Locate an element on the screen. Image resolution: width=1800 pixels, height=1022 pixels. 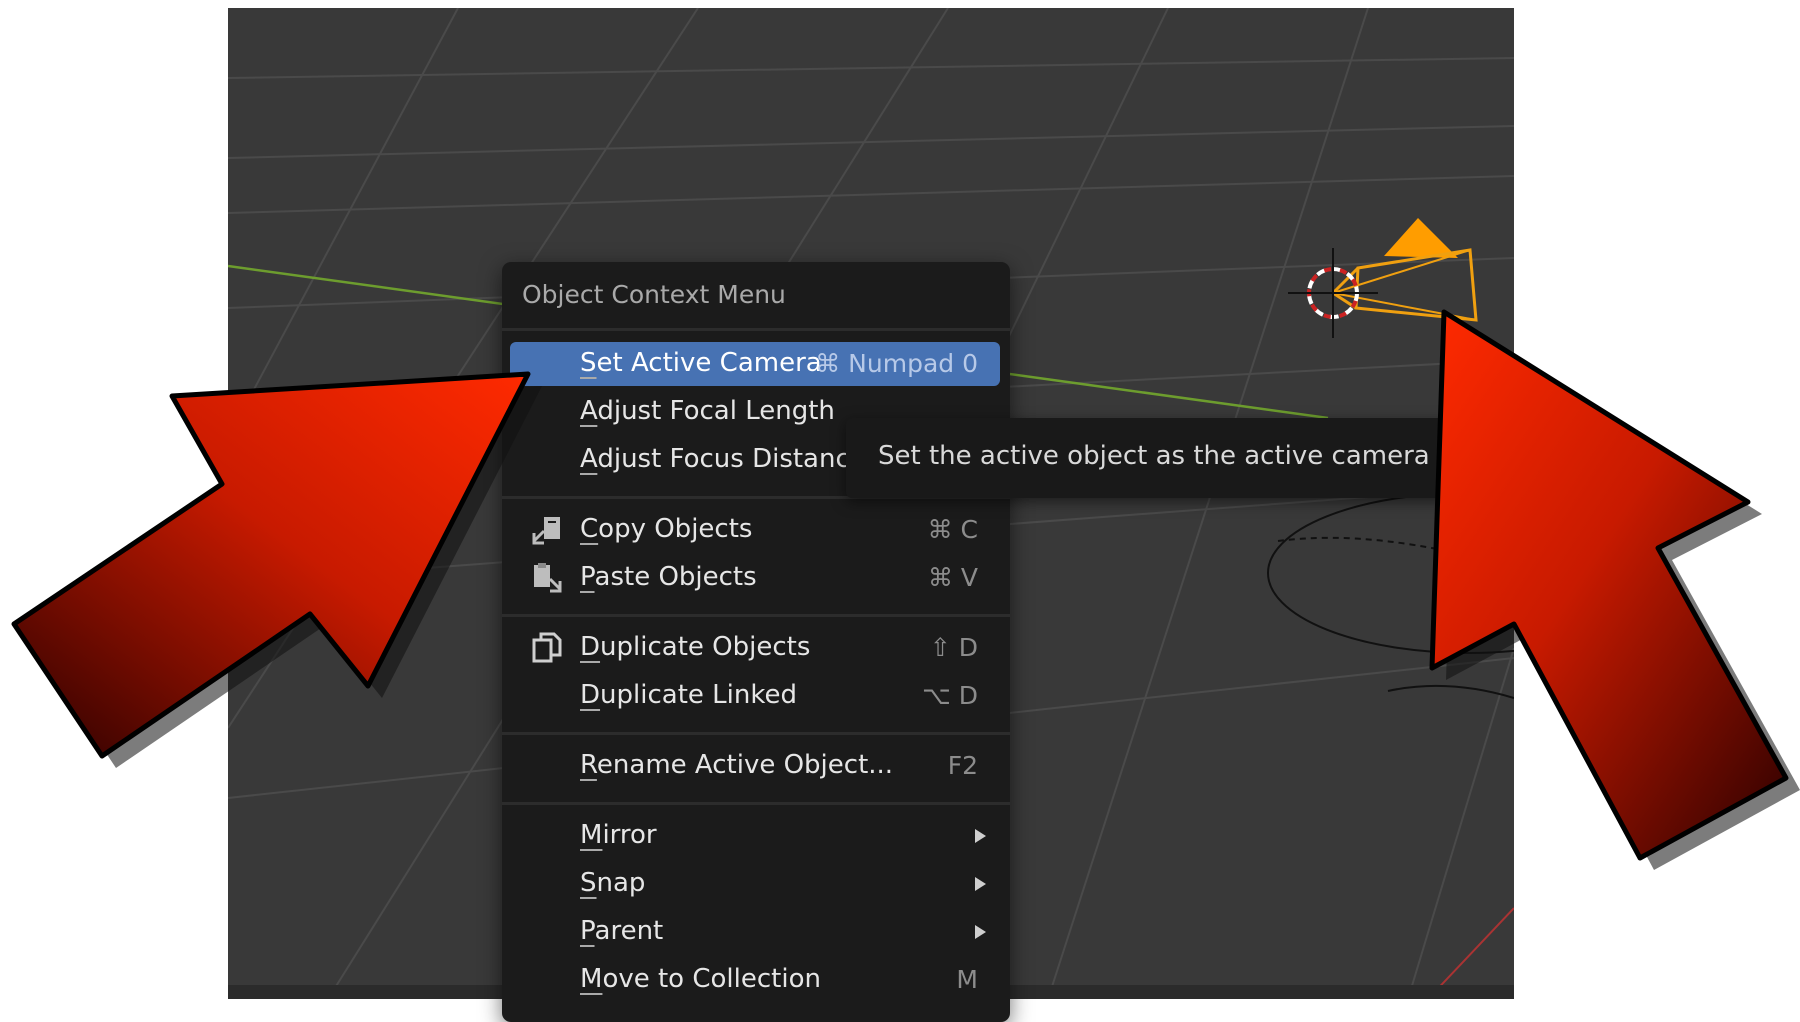
menu-item-label: Mirror is located at coordinates (618, 835).